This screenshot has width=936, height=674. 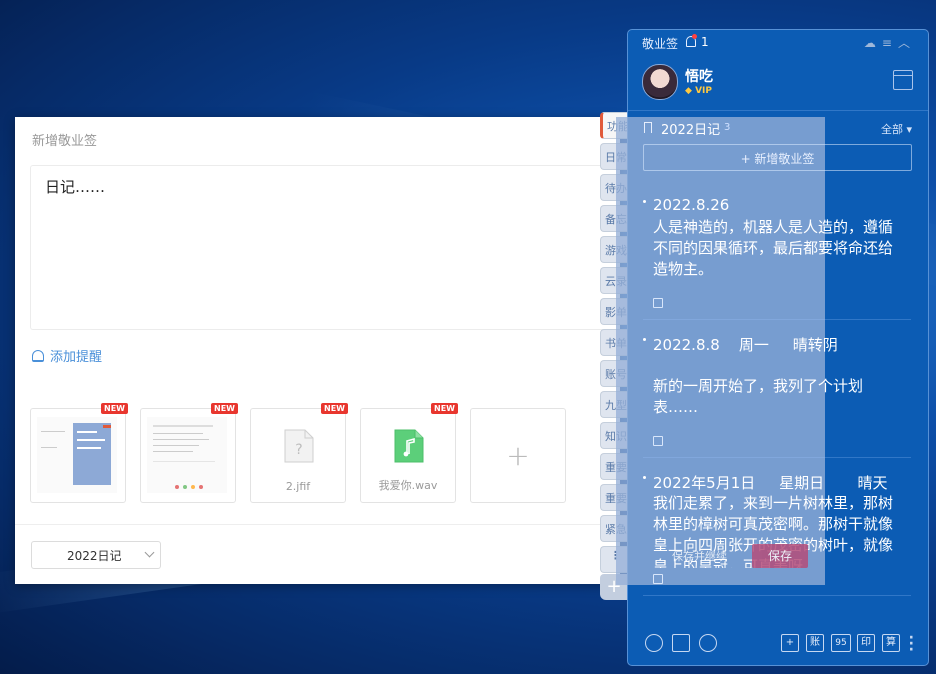 I want to click on diamond-icon: ◆, so click(x=688, y=91).